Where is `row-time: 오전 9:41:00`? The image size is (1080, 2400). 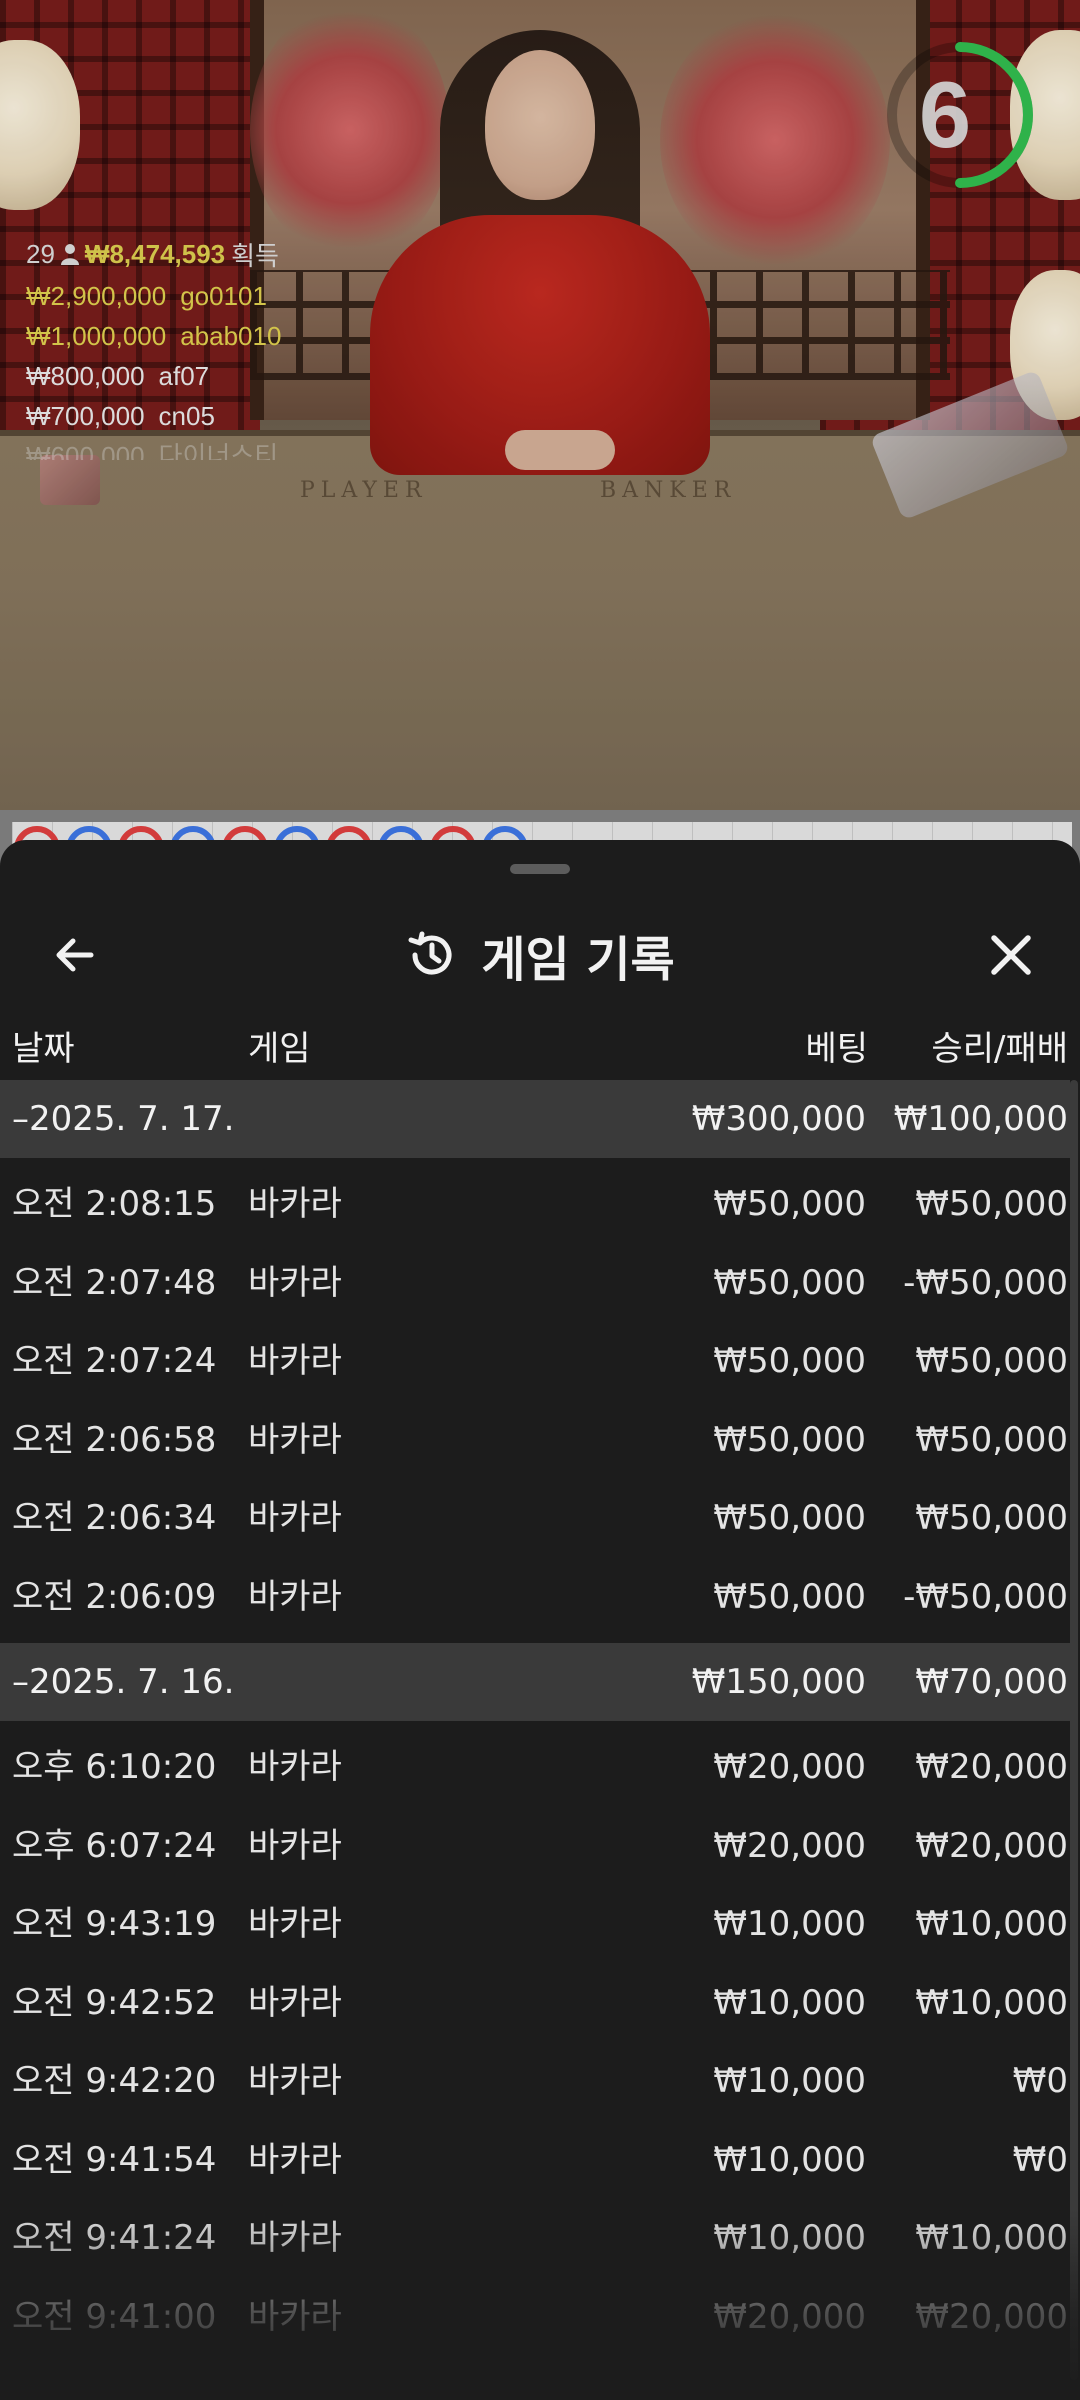
row-time: 오전 9:41:00 is located at coordinates (114, 2316).